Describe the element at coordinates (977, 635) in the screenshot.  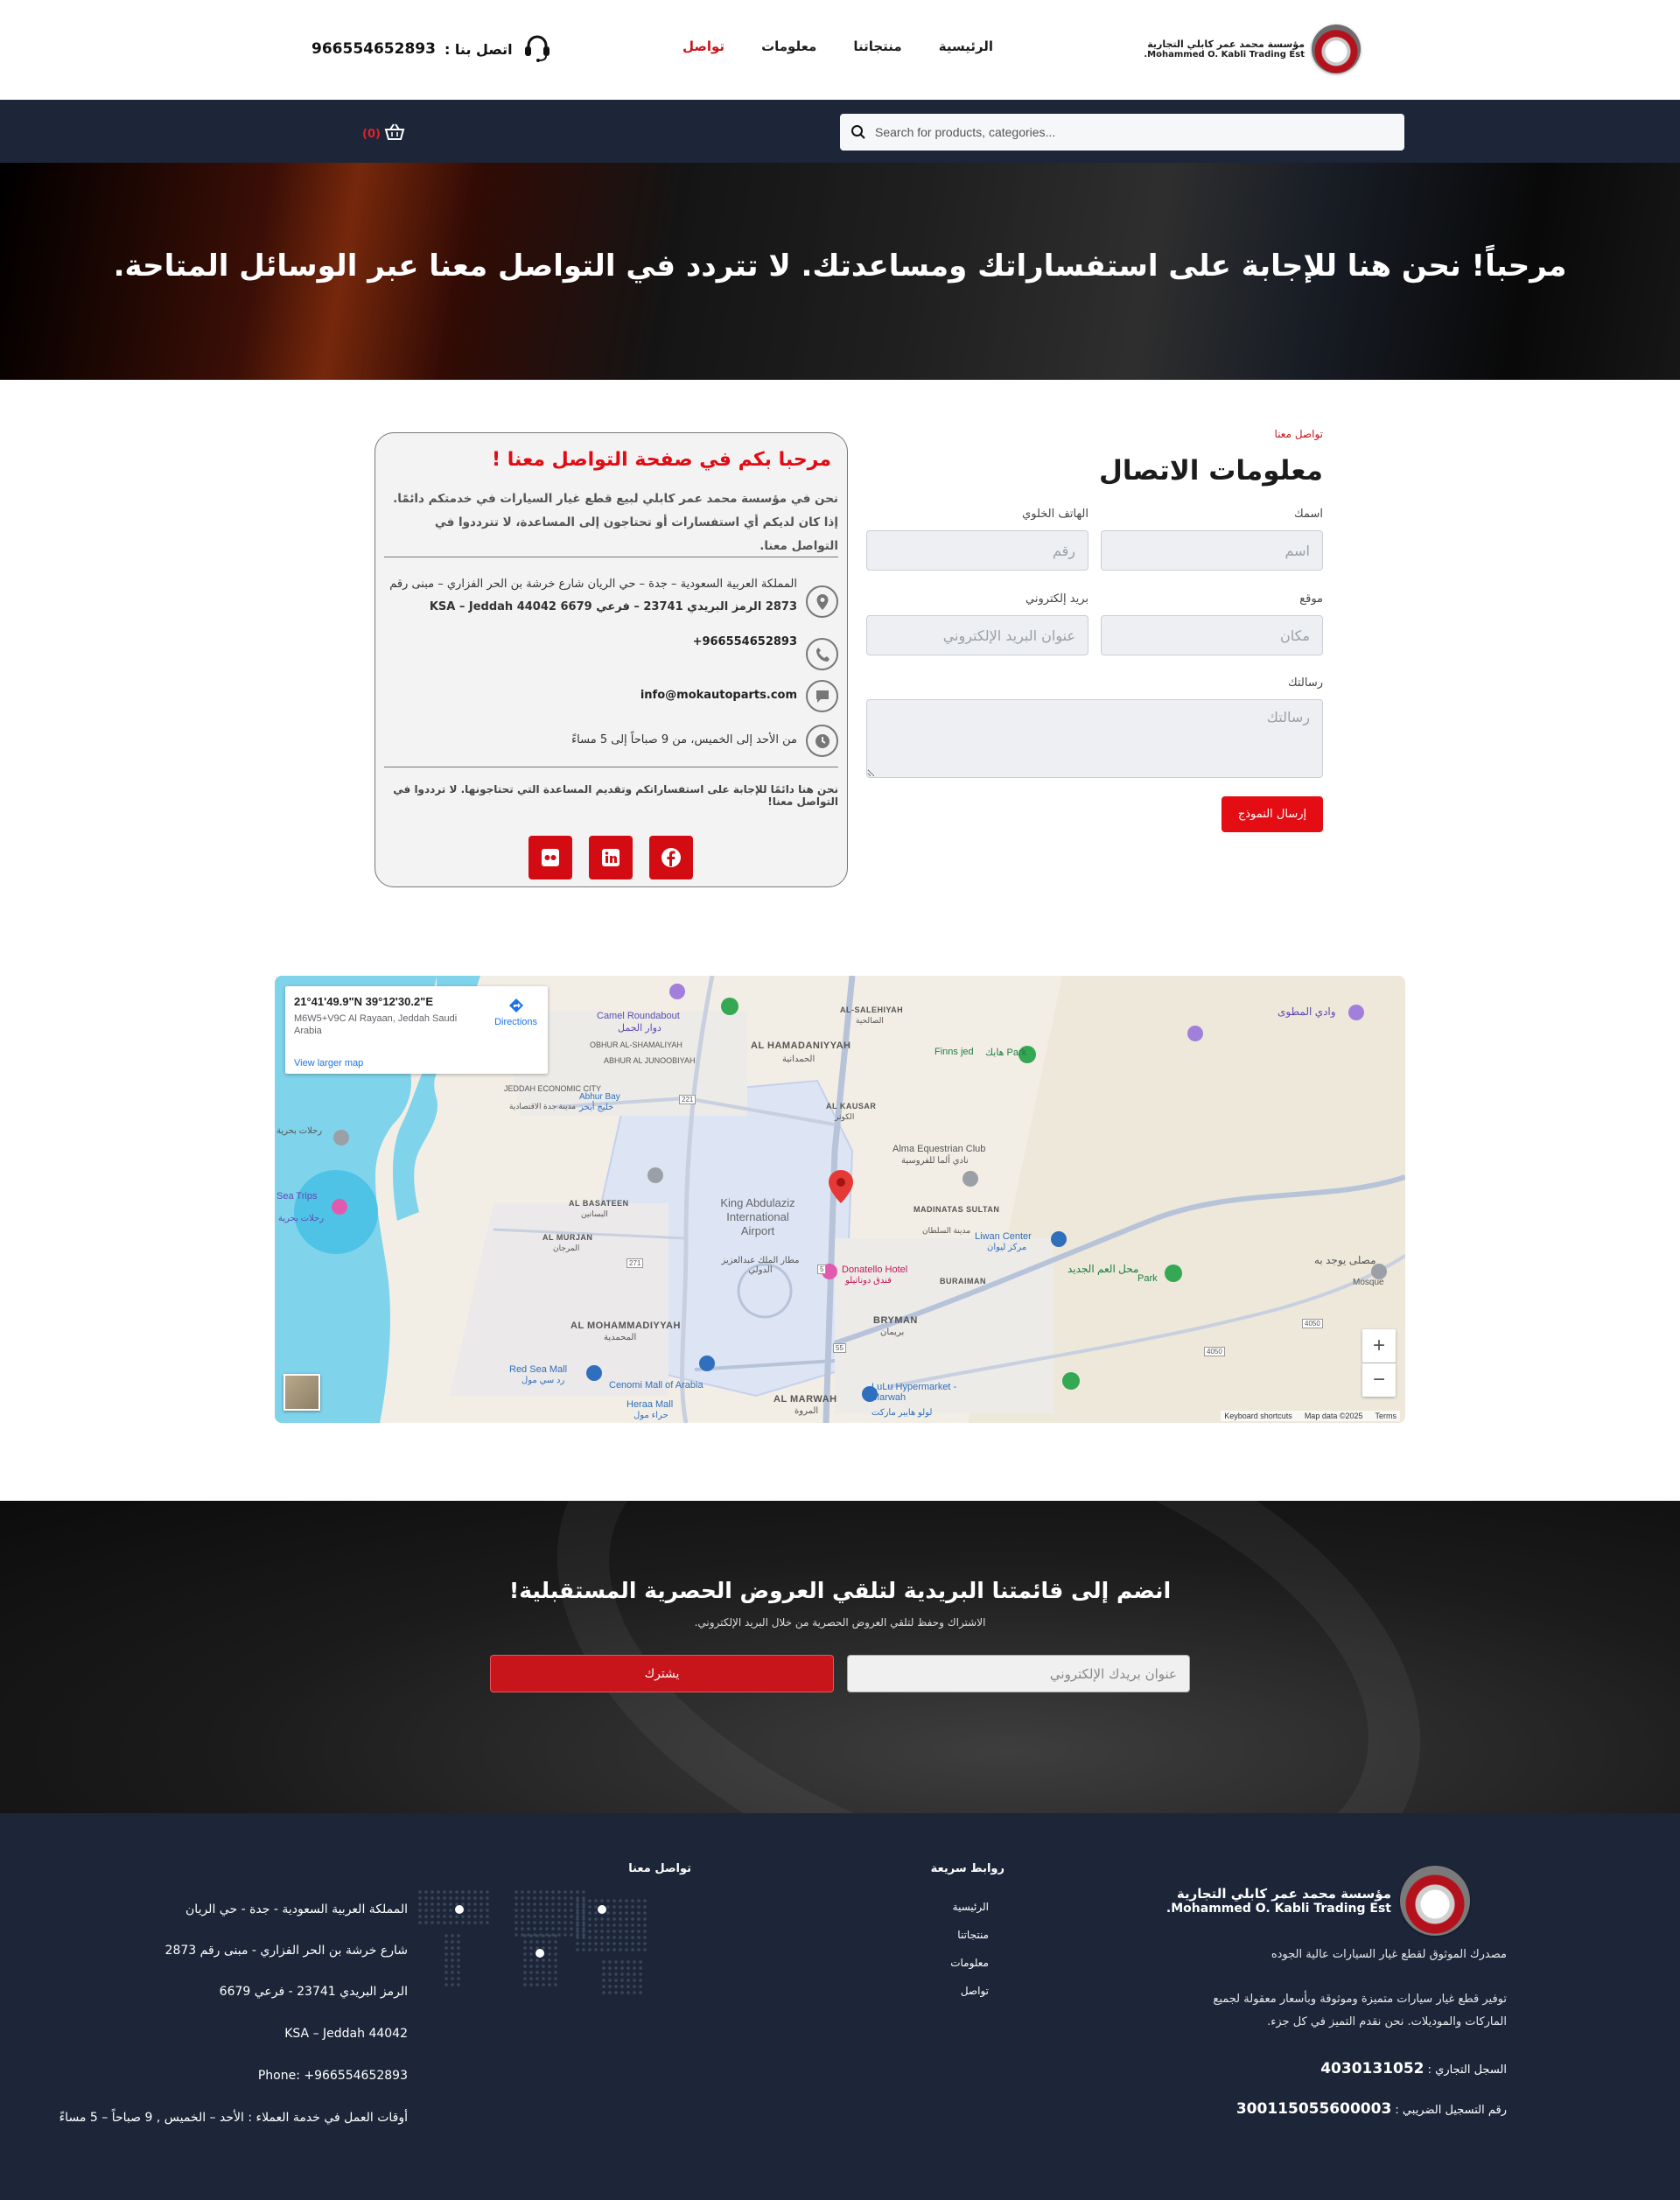
I see `email-field` at that location.